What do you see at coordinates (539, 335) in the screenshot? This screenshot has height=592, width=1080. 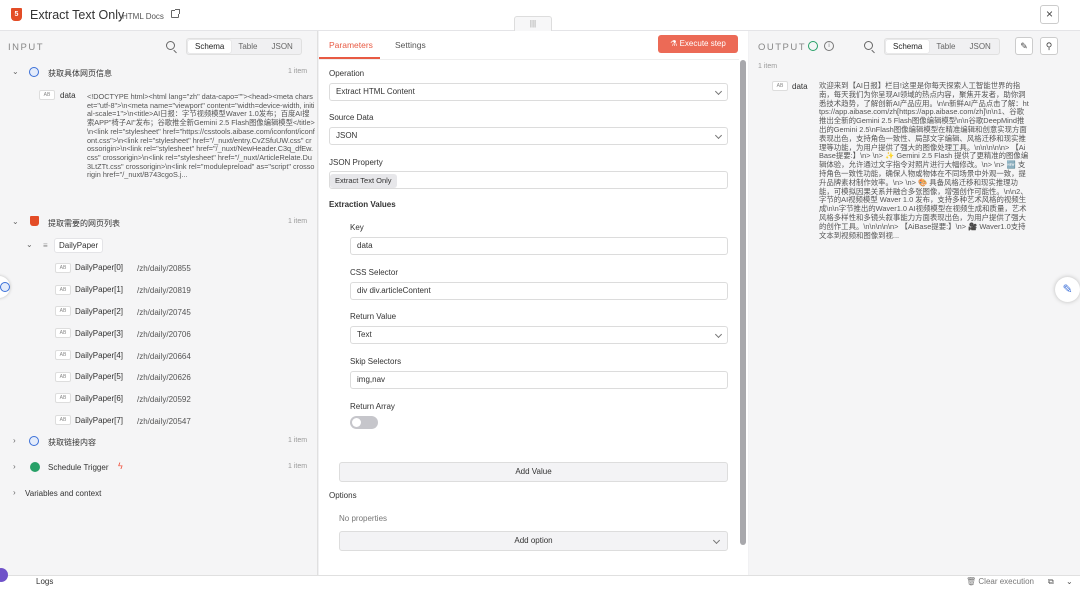 I see `return-value-select: Text` at bounding box center [539, 335].